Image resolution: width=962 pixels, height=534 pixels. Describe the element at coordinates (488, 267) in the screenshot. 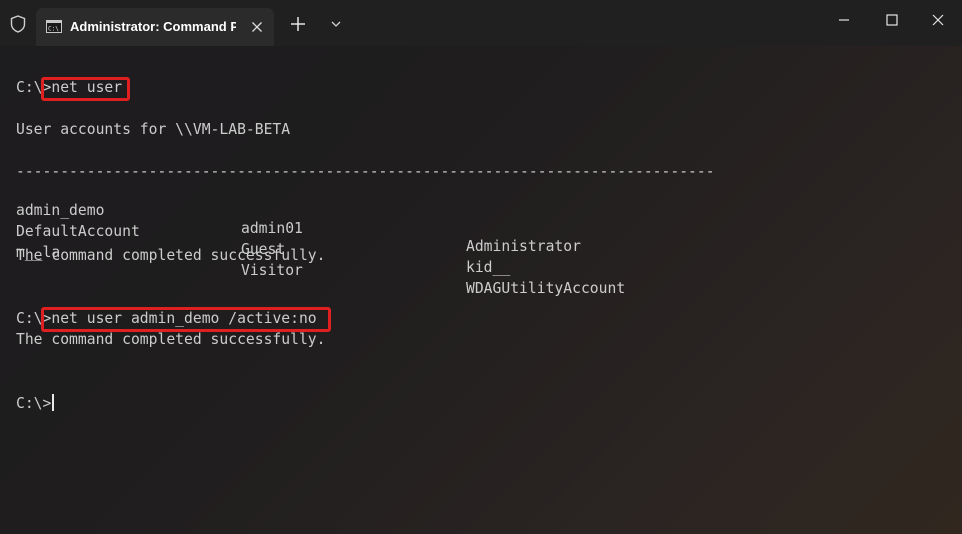

I see `account-name: kid__` at that location.